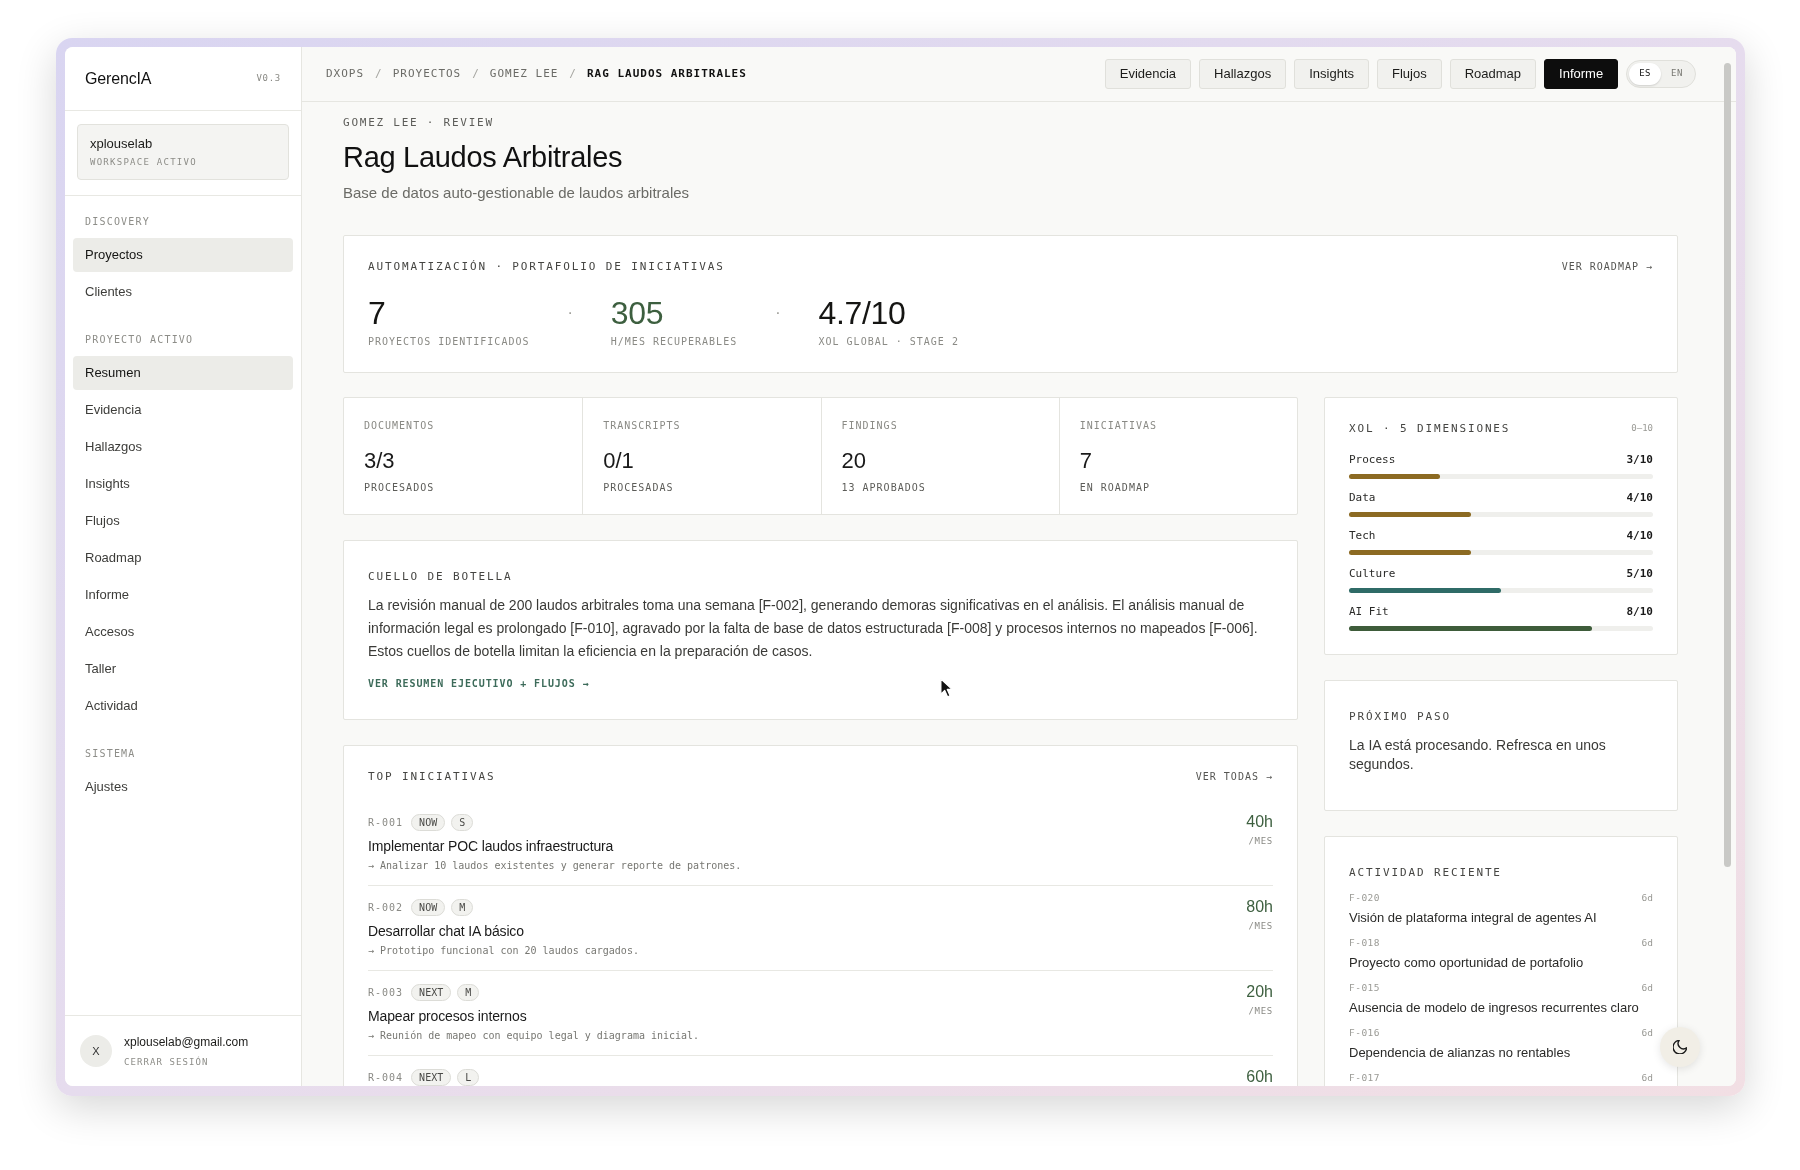 This screenshot has height=1170, width=1800. What do you see at coordinates (483, 157) in the screenshot?
I see `page-title: Rag Laudos Arbitrales` at bounding box center [483, 157].